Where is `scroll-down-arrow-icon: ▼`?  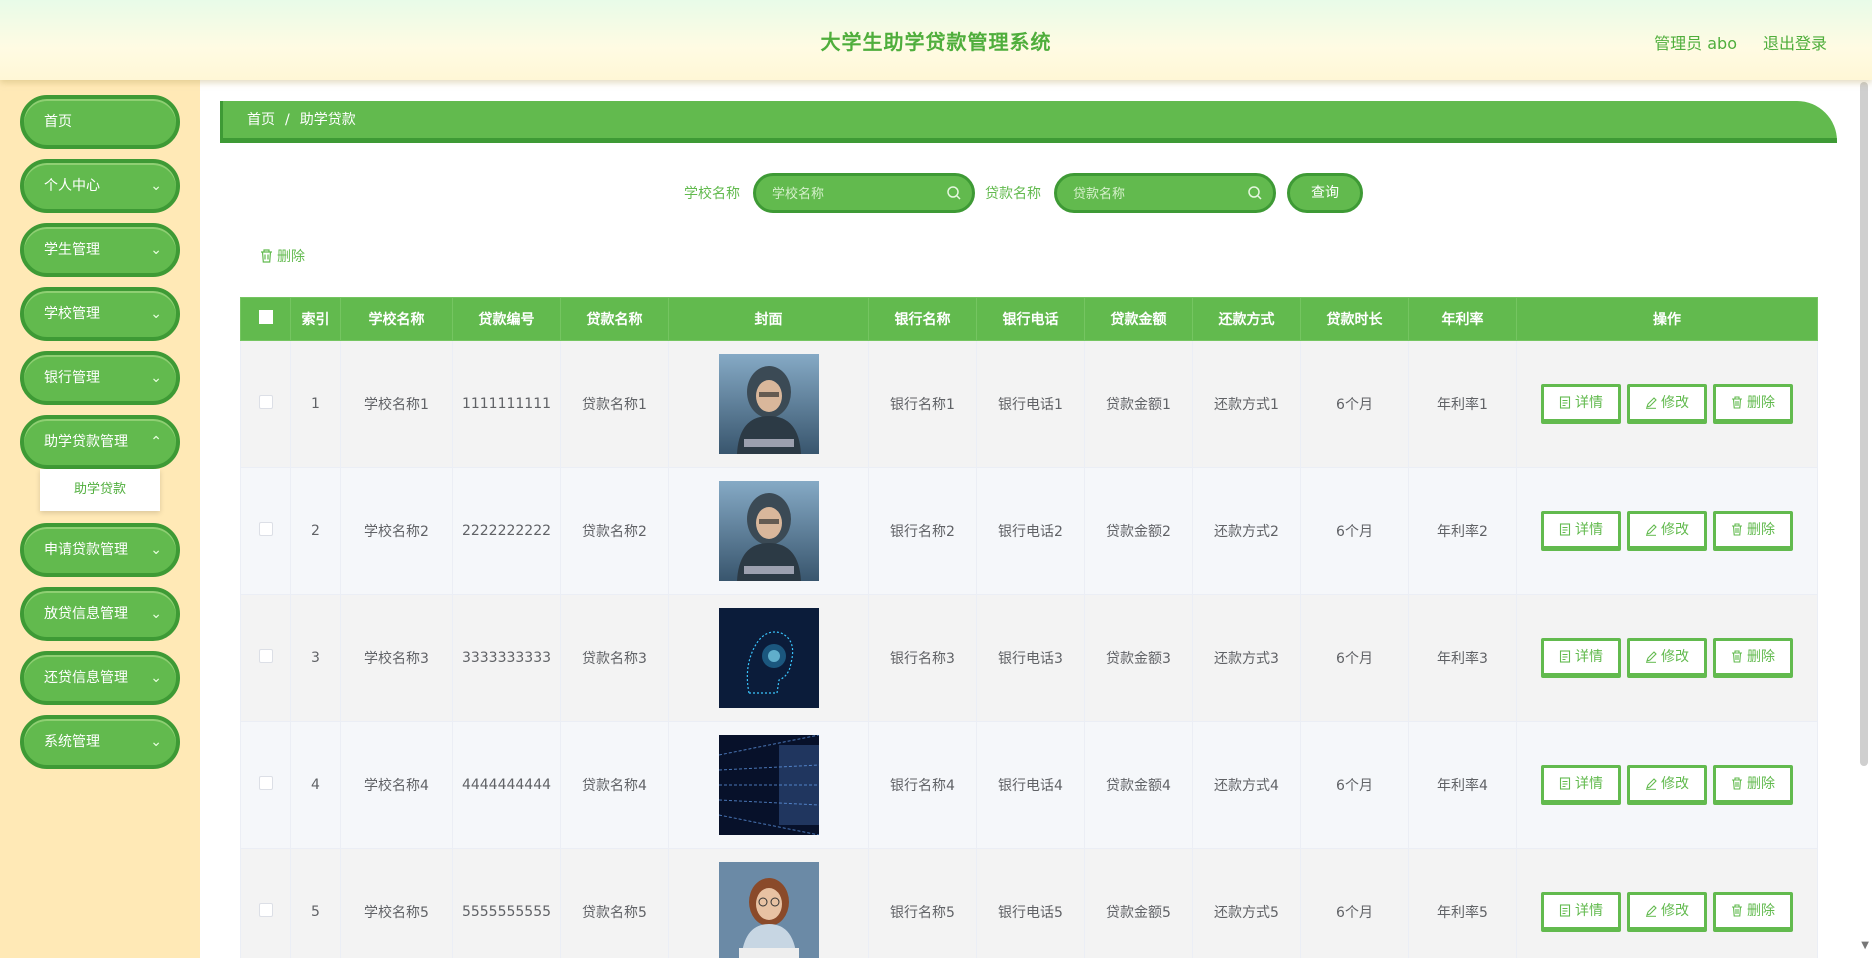 scroll-down-arrow-icon: ▼ is located at coordinates (1865, 945).